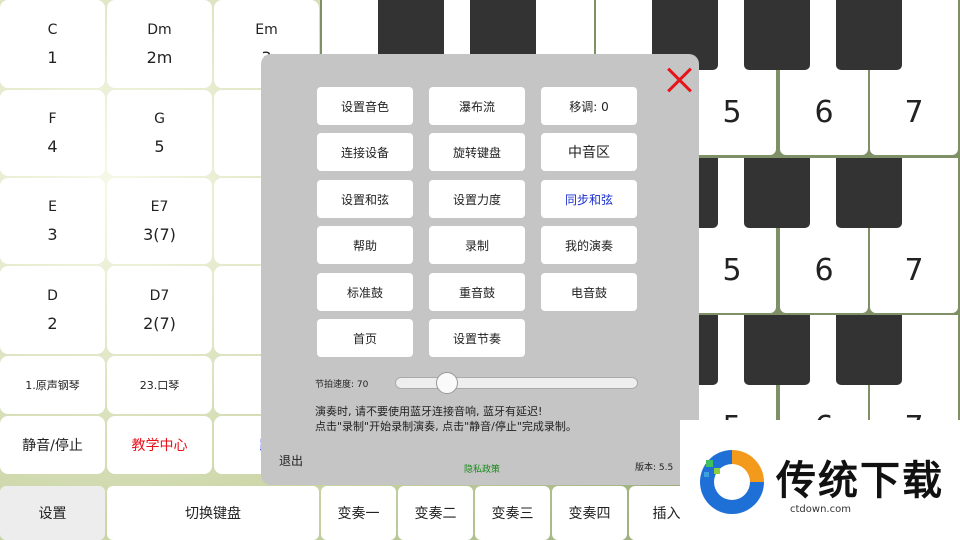 Image resolution: width=960 pixels, height=540 pixels. I want to click on dialog-button-heavy-drum: 重音鼓, so click(477, 292).